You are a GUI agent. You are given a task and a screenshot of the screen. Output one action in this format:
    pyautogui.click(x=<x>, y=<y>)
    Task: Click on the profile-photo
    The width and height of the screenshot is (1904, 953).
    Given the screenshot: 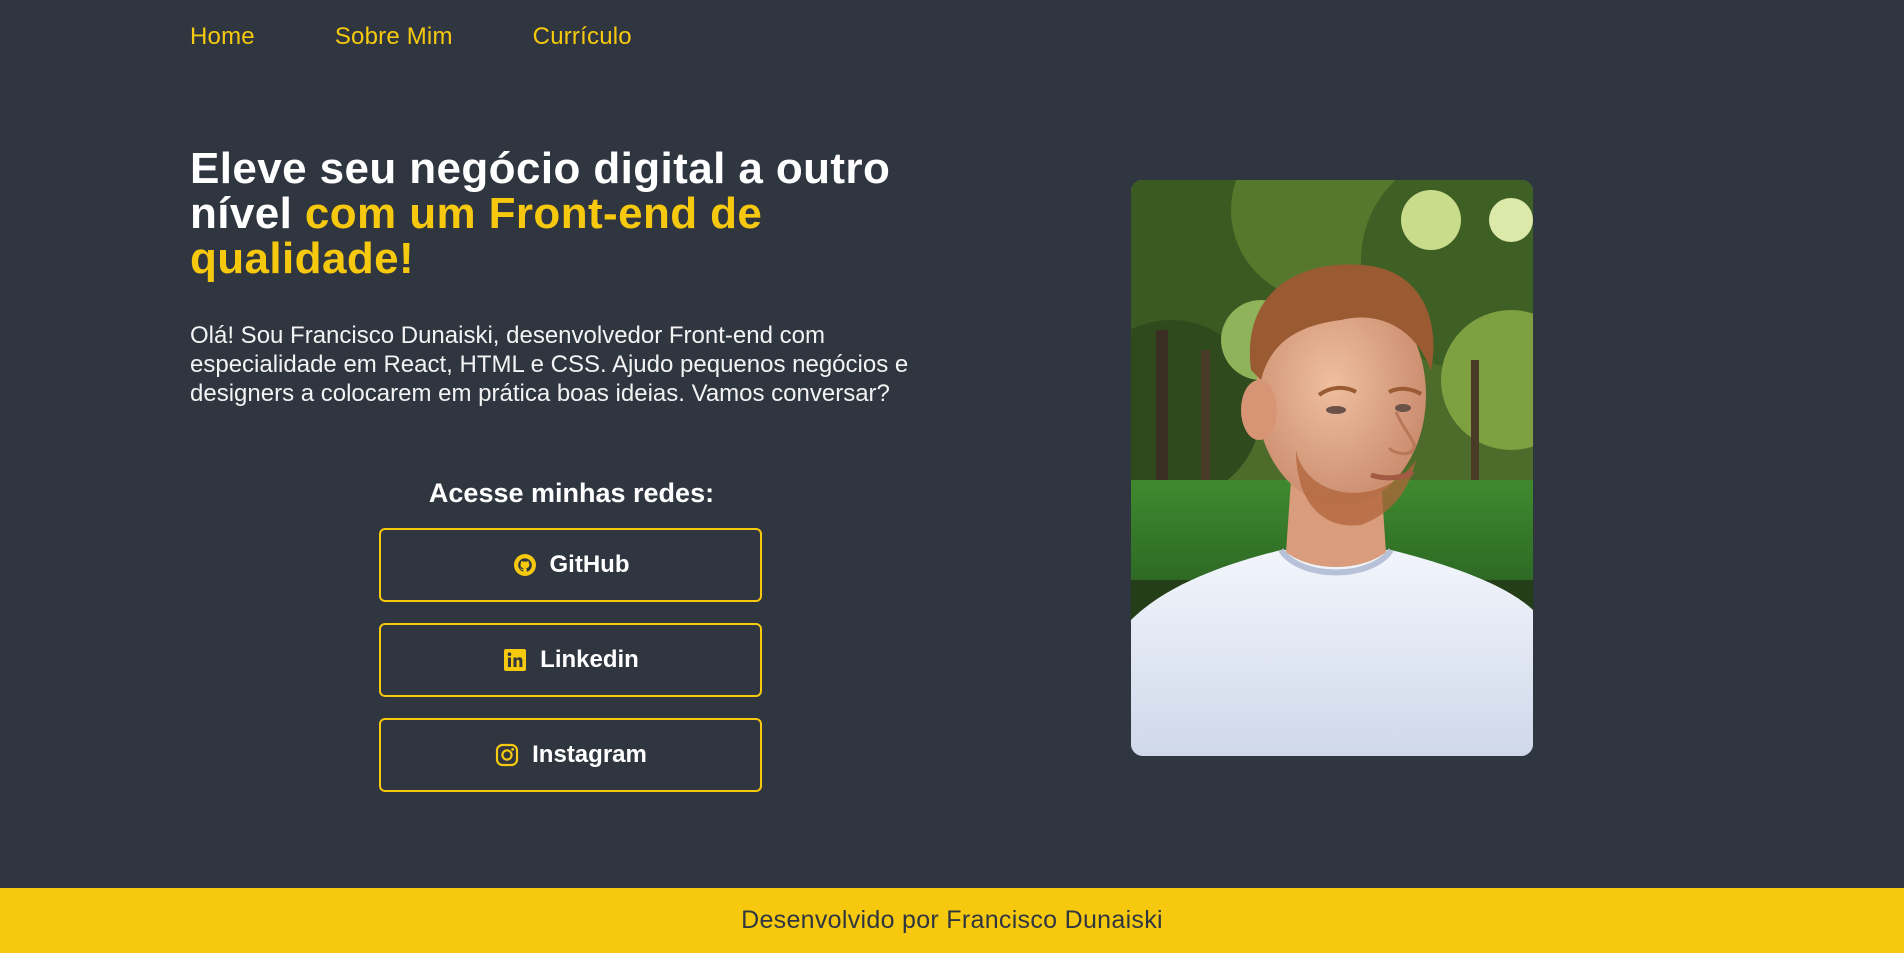 What is the action you would take?
    pyautogui.click(x=1332, y=468)
    